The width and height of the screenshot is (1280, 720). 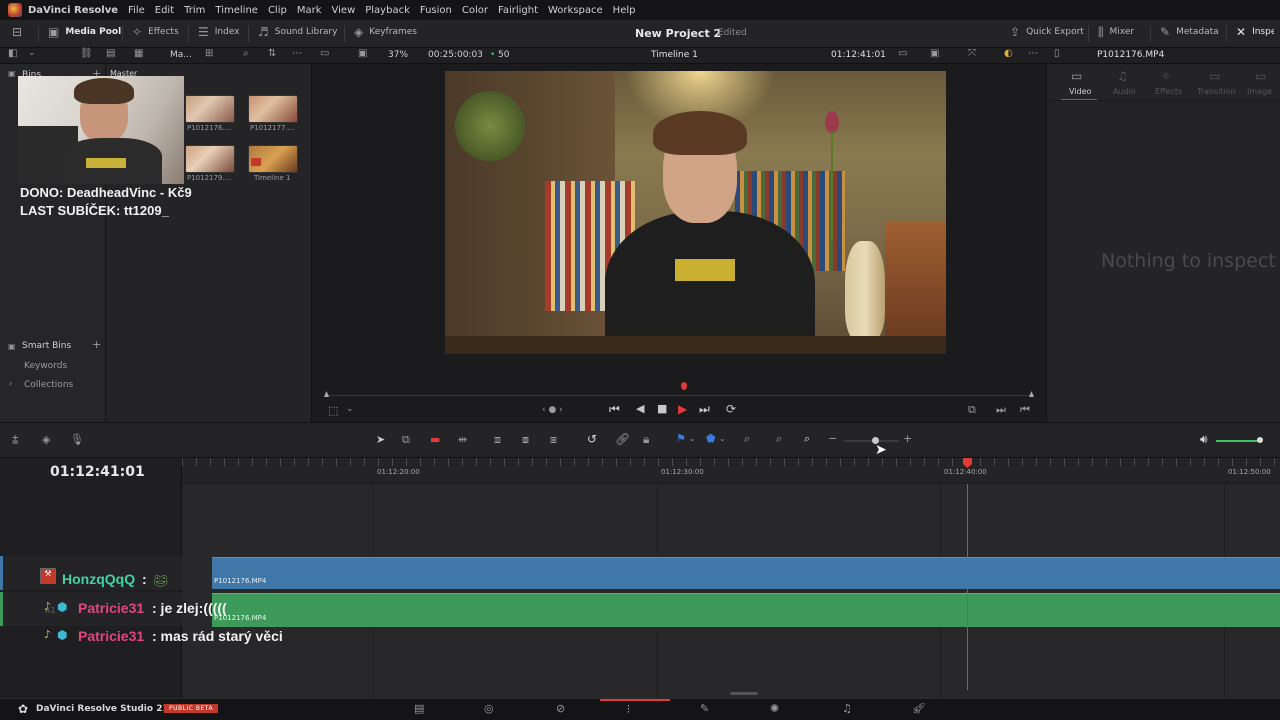 I want to click on viewer-options-icon: ⬚, so click(x=333, y=410).